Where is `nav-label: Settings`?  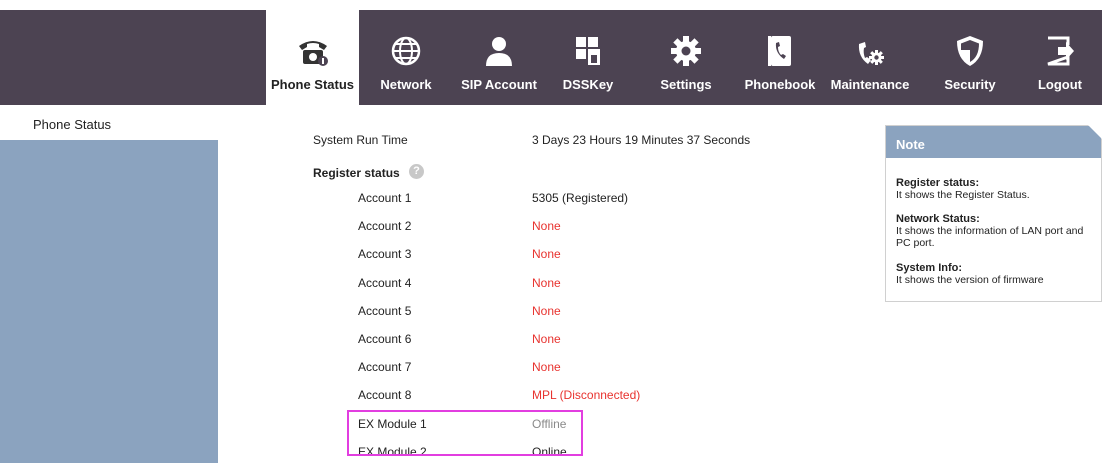
nav-label: Settings is located at coordinates (686, 84).